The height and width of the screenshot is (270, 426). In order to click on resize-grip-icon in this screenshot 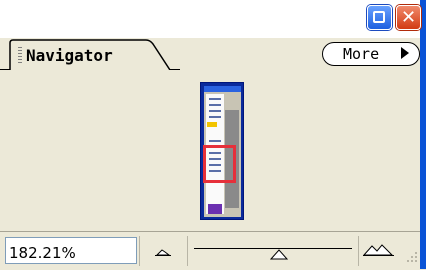, I will do `click(412, 255)`.